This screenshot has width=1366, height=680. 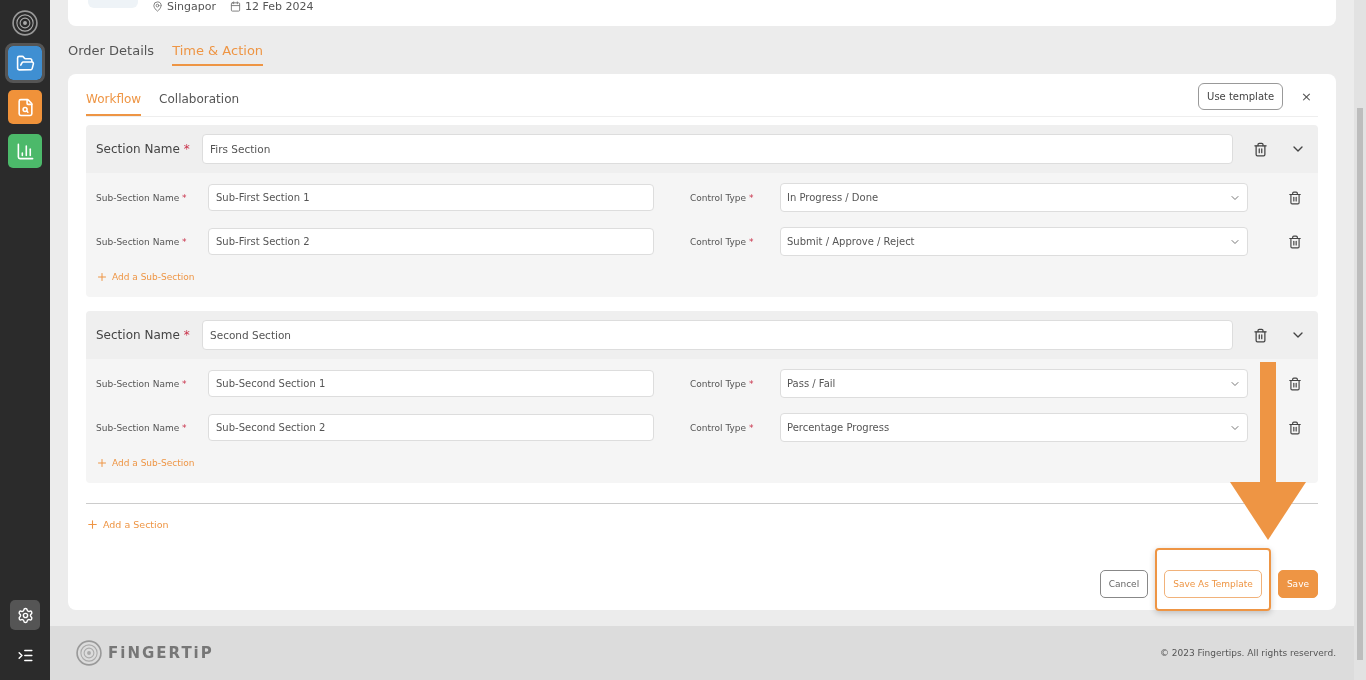 I want to click on control-type-select: Pass / Fail, so click(x=1014, y=383).